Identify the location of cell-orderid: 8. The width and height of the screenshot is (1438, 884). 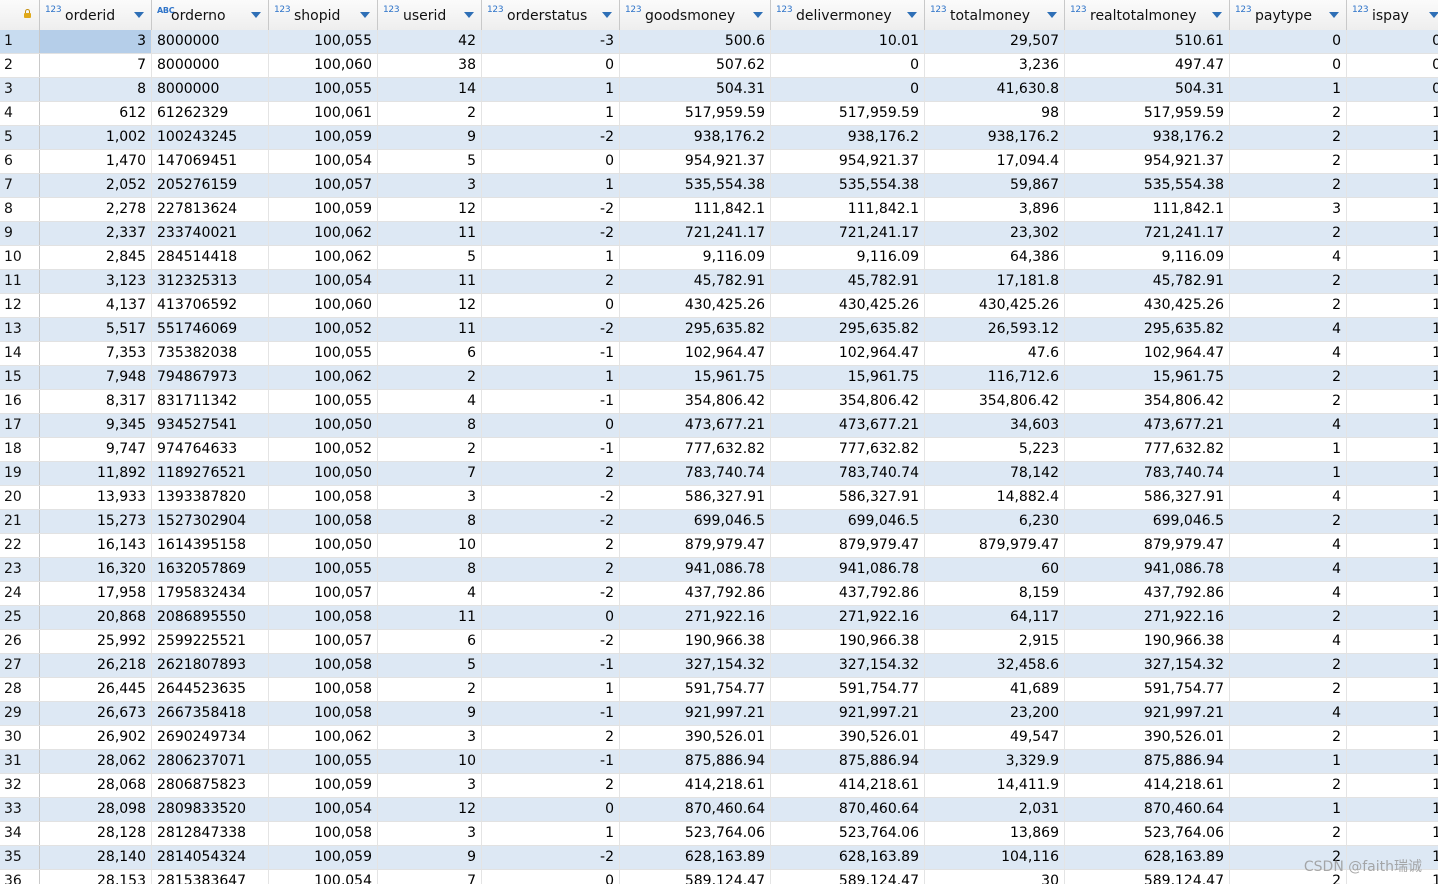
(96, 89).